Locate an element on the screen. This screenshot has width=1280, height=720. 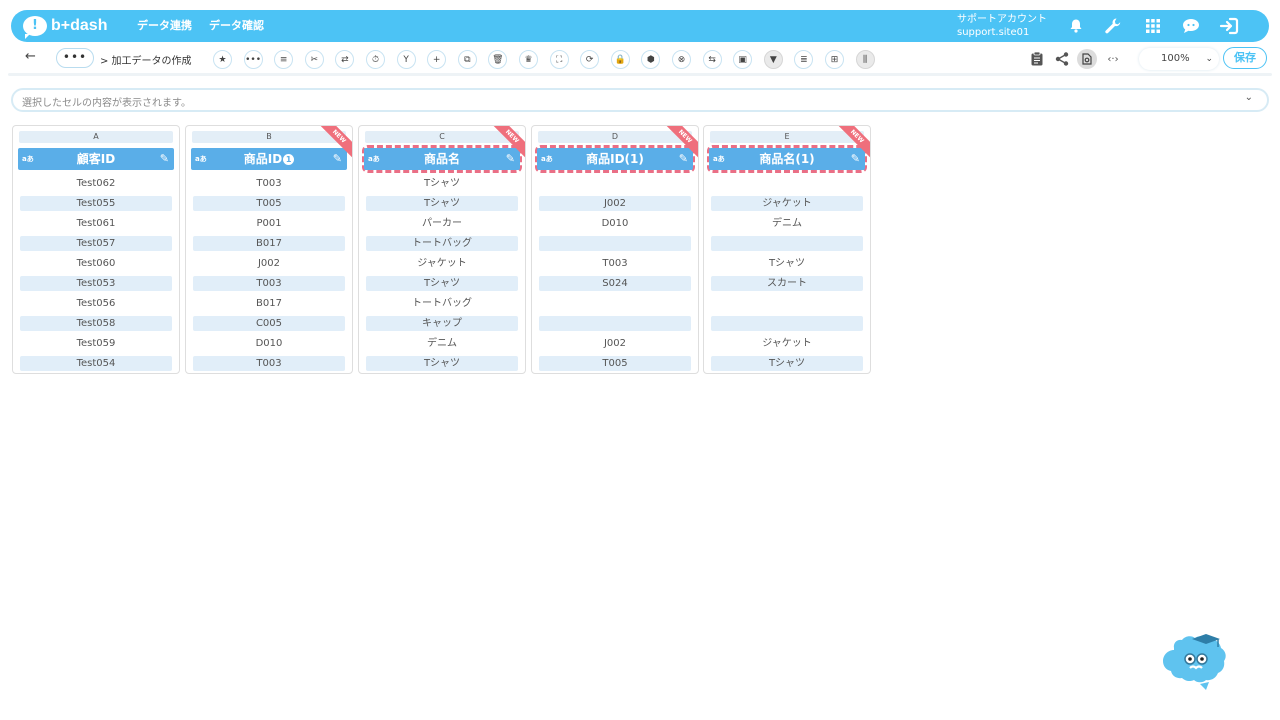
tool-swap-icon: ⇄ is located at coordinates (345, 59).